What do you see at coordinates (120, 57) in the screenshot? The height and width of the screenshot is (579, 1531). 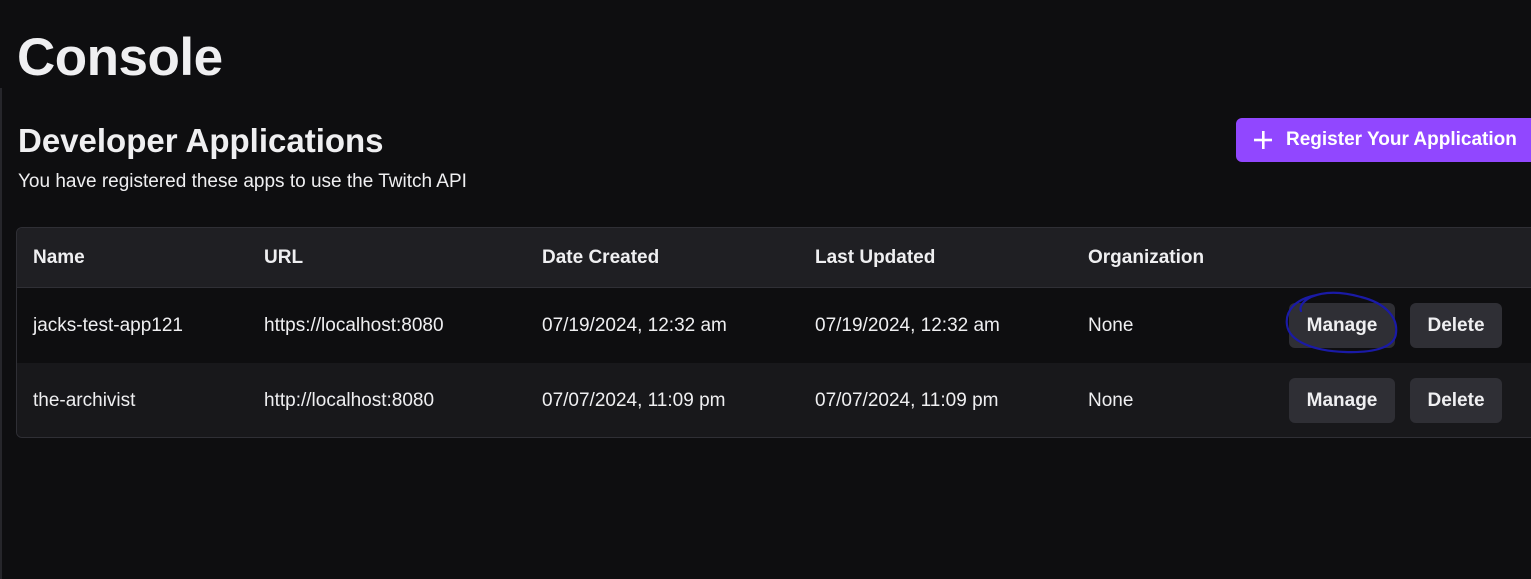 I see `page-title: Console` at bounding box center [120, 57].